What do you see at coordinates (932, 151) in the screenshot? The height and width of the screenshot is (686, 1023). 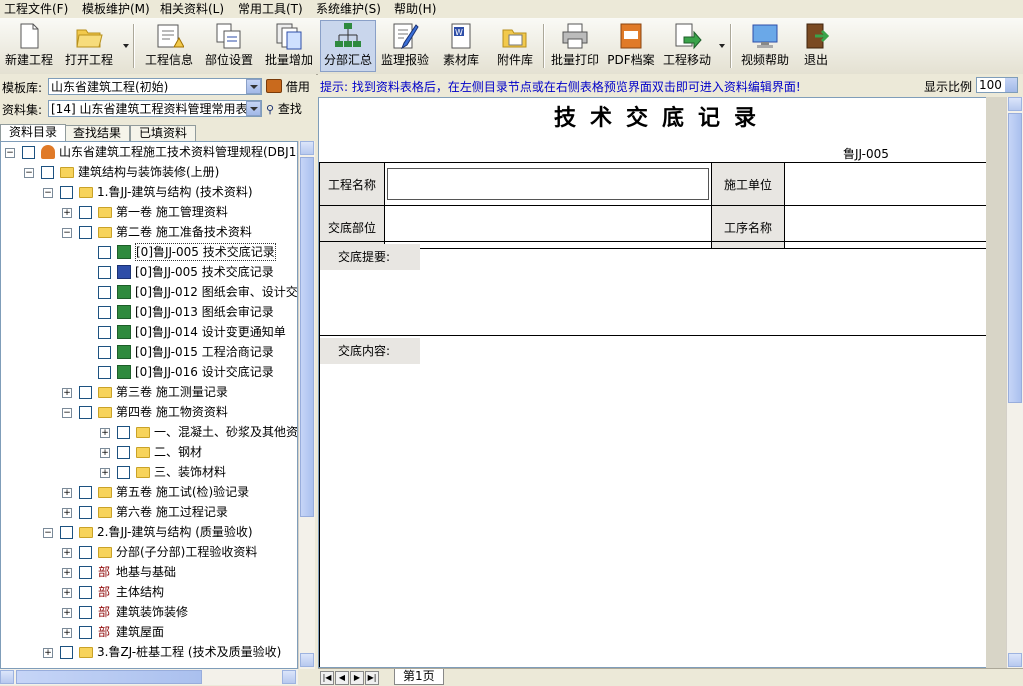 I see `form-code-box` at bounding box center [932, 151].